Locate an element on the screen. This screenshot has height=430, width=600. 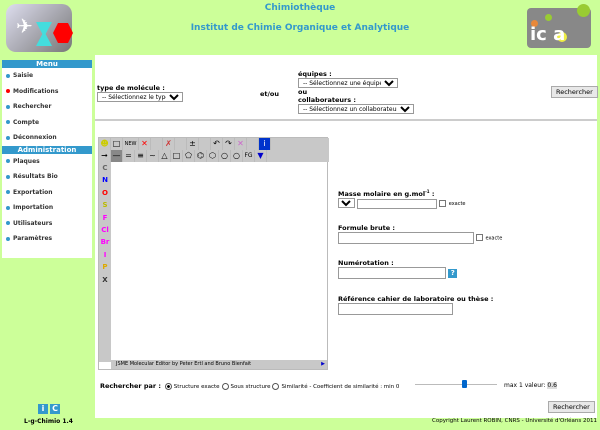
clear-icon: ✕ is located at coordinates (241, 144).